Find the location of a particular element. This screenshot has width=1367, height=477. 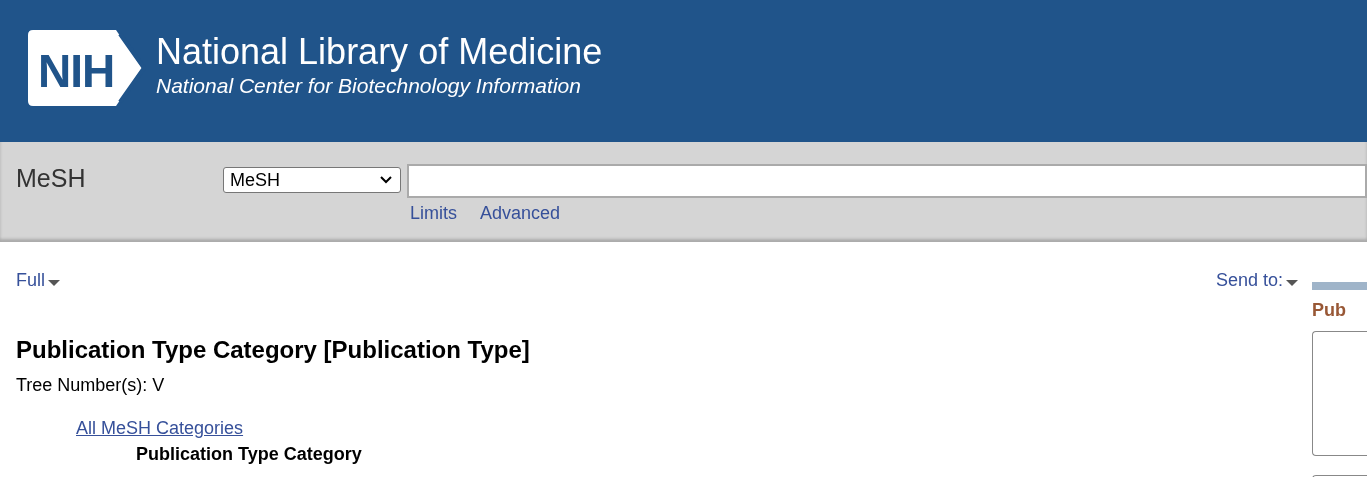

database-select: MeSH is located at coordinates (312, 180).